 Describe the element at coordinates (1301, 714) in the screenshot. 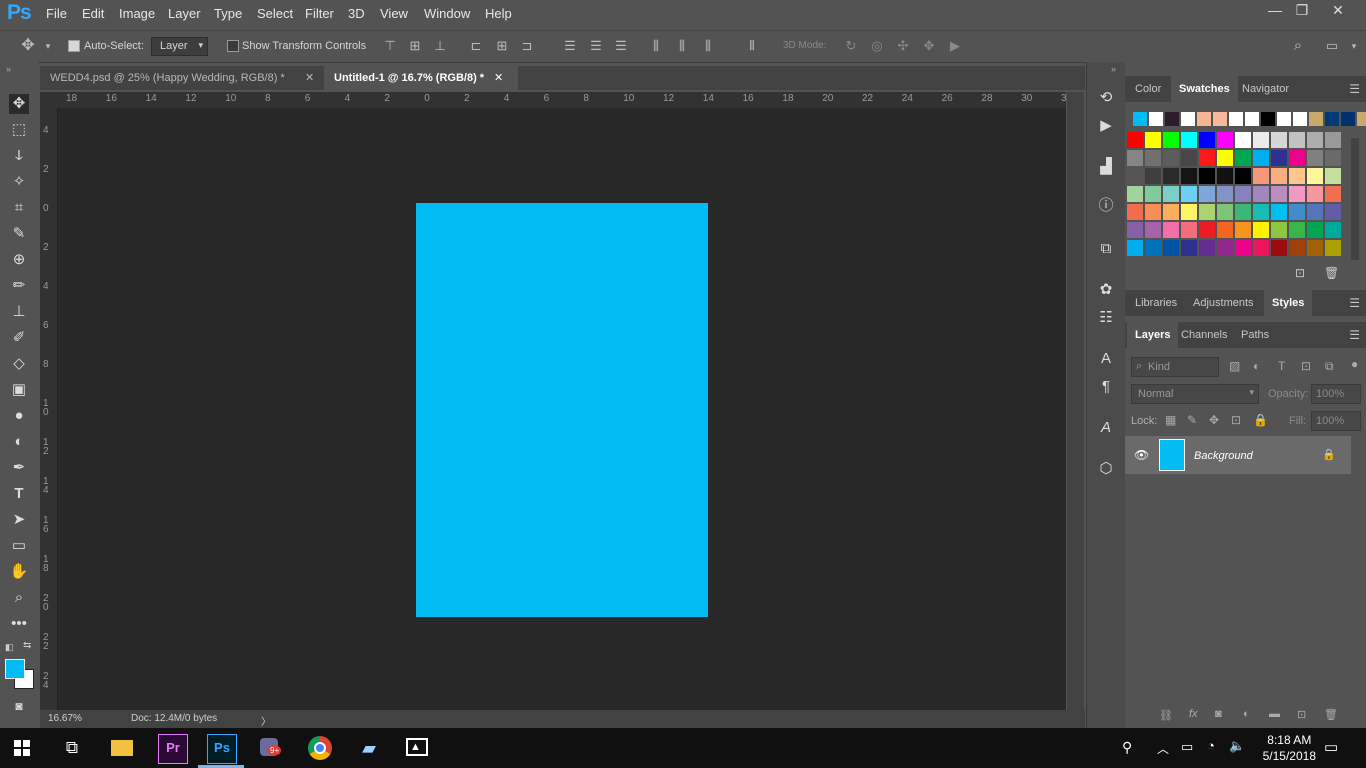

I see `new-layer-icon: ⊡` at that location.